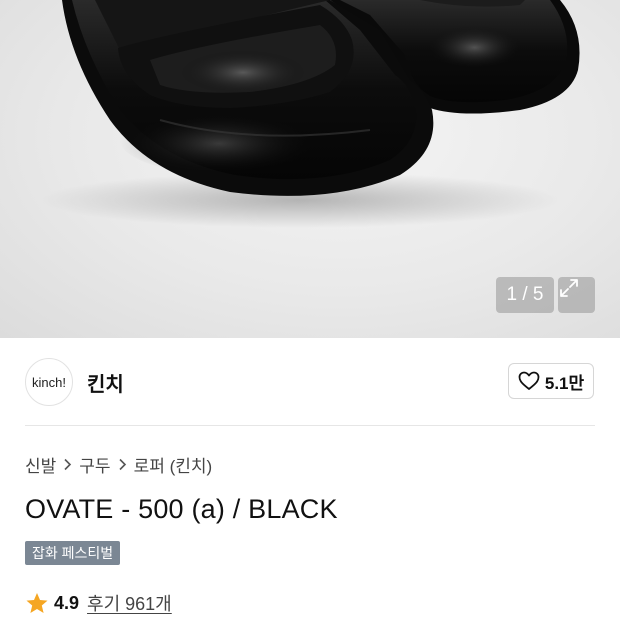  I want to click on heart-icon, so click(529, 380).